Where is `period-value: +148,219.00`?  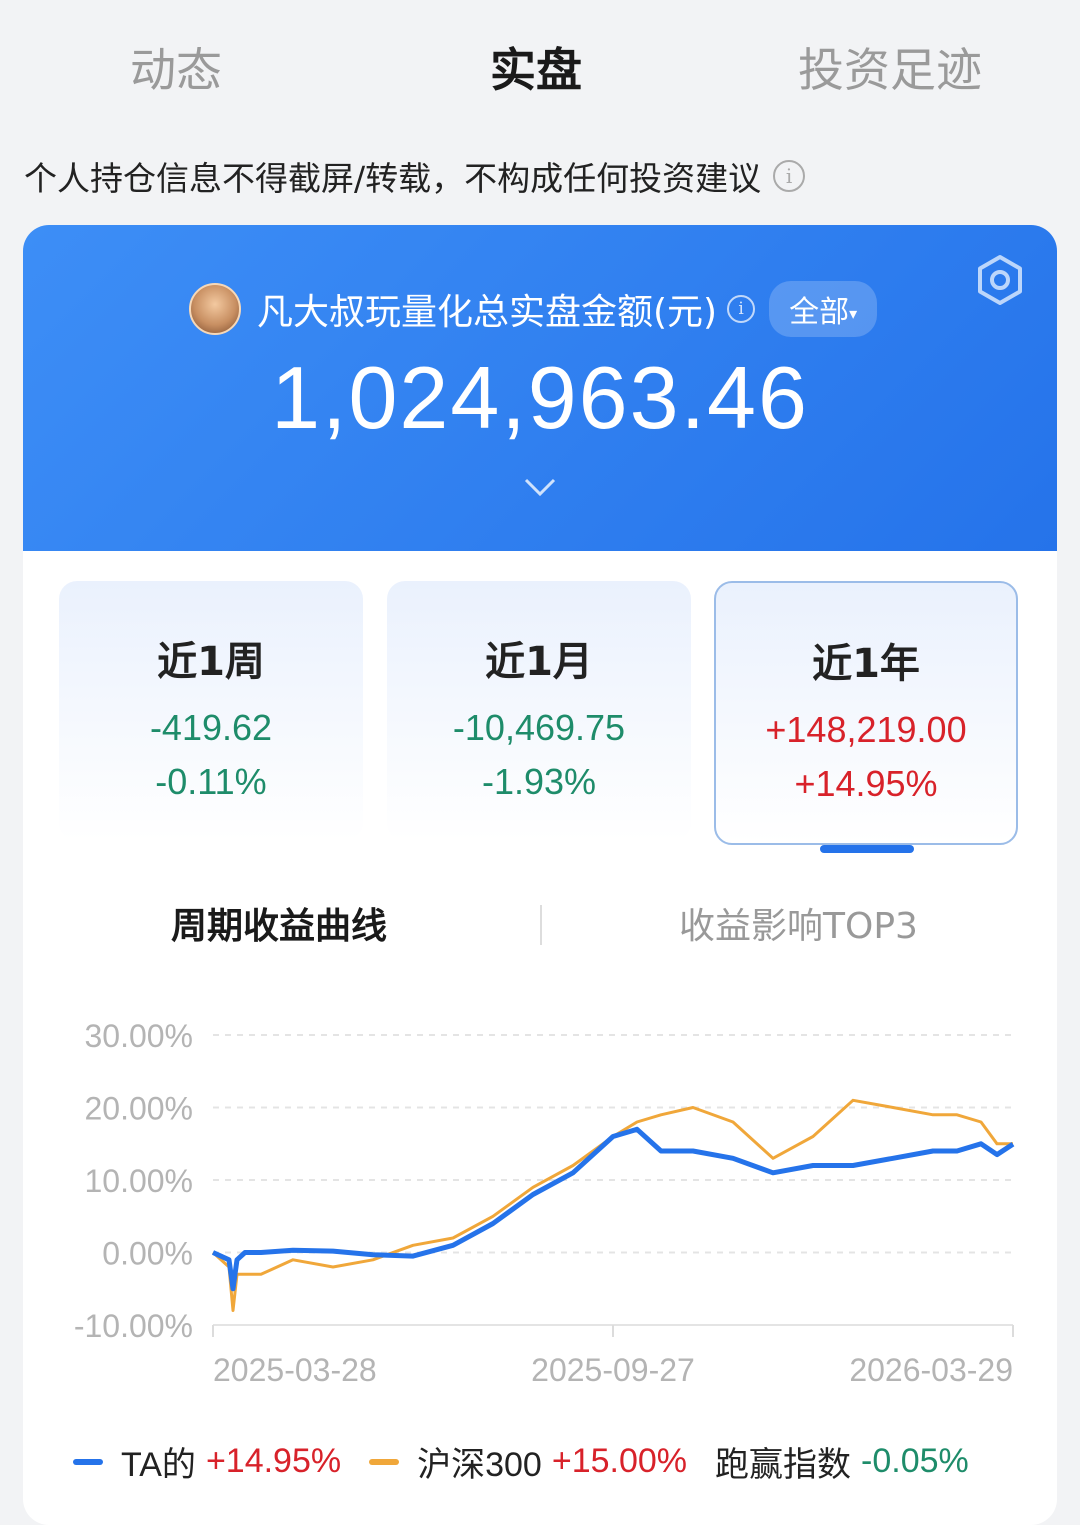
period-value: +148,219.00 is located at coordinates (866, 729).